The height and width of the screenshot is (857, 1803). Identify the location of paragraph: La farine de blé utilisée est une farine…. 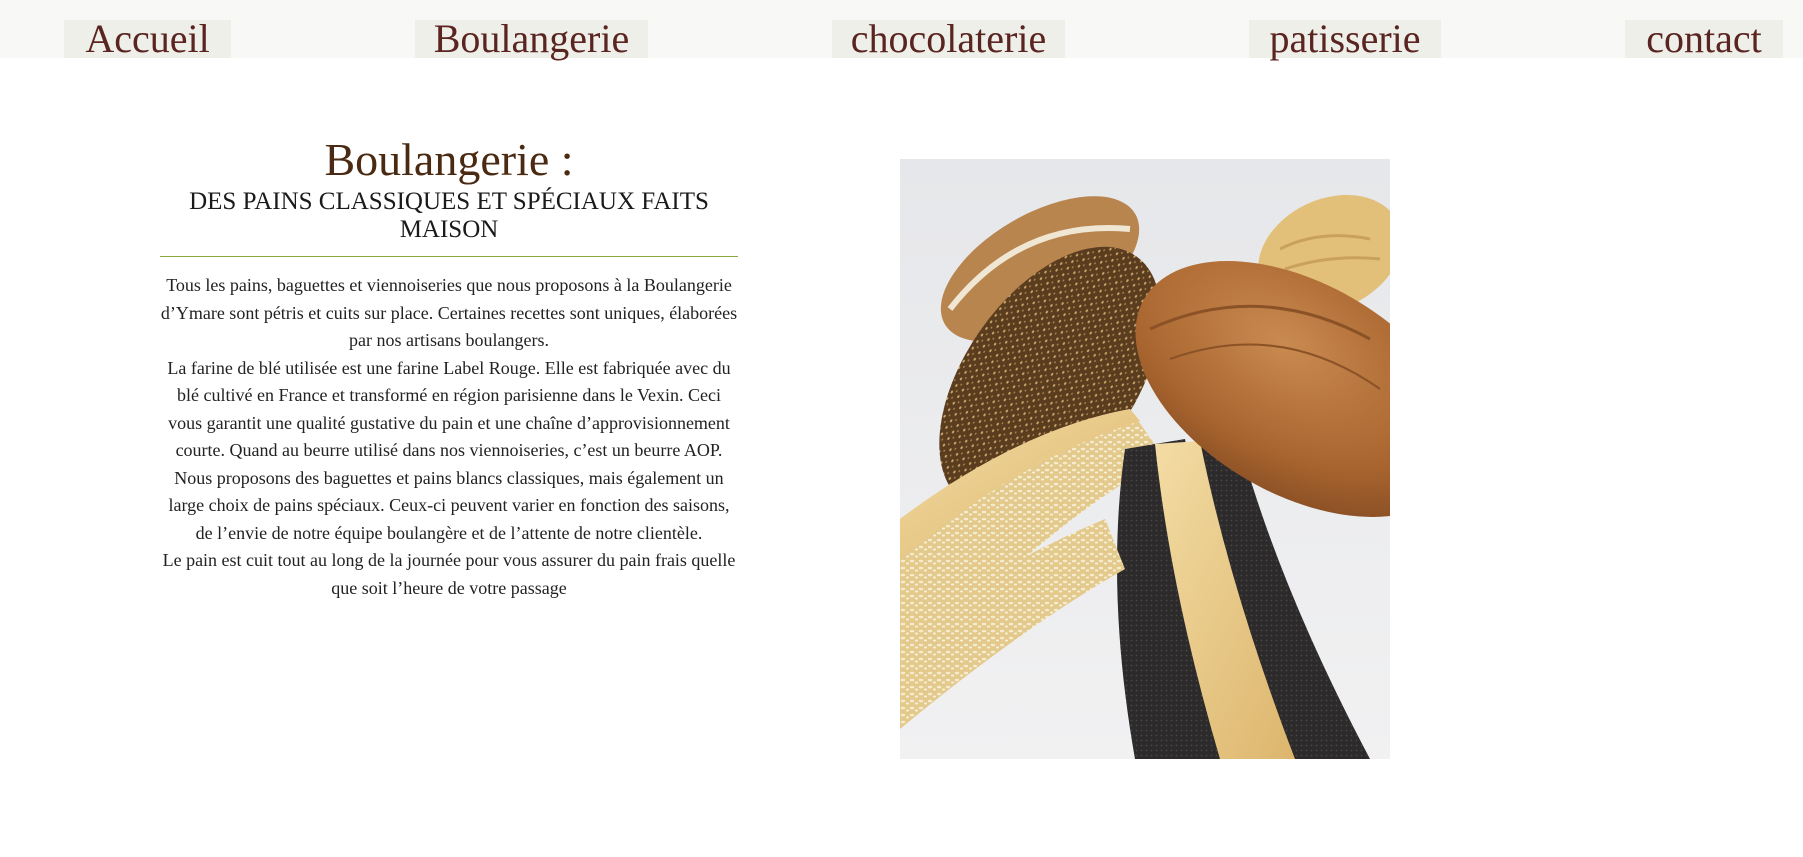
(449, 409).